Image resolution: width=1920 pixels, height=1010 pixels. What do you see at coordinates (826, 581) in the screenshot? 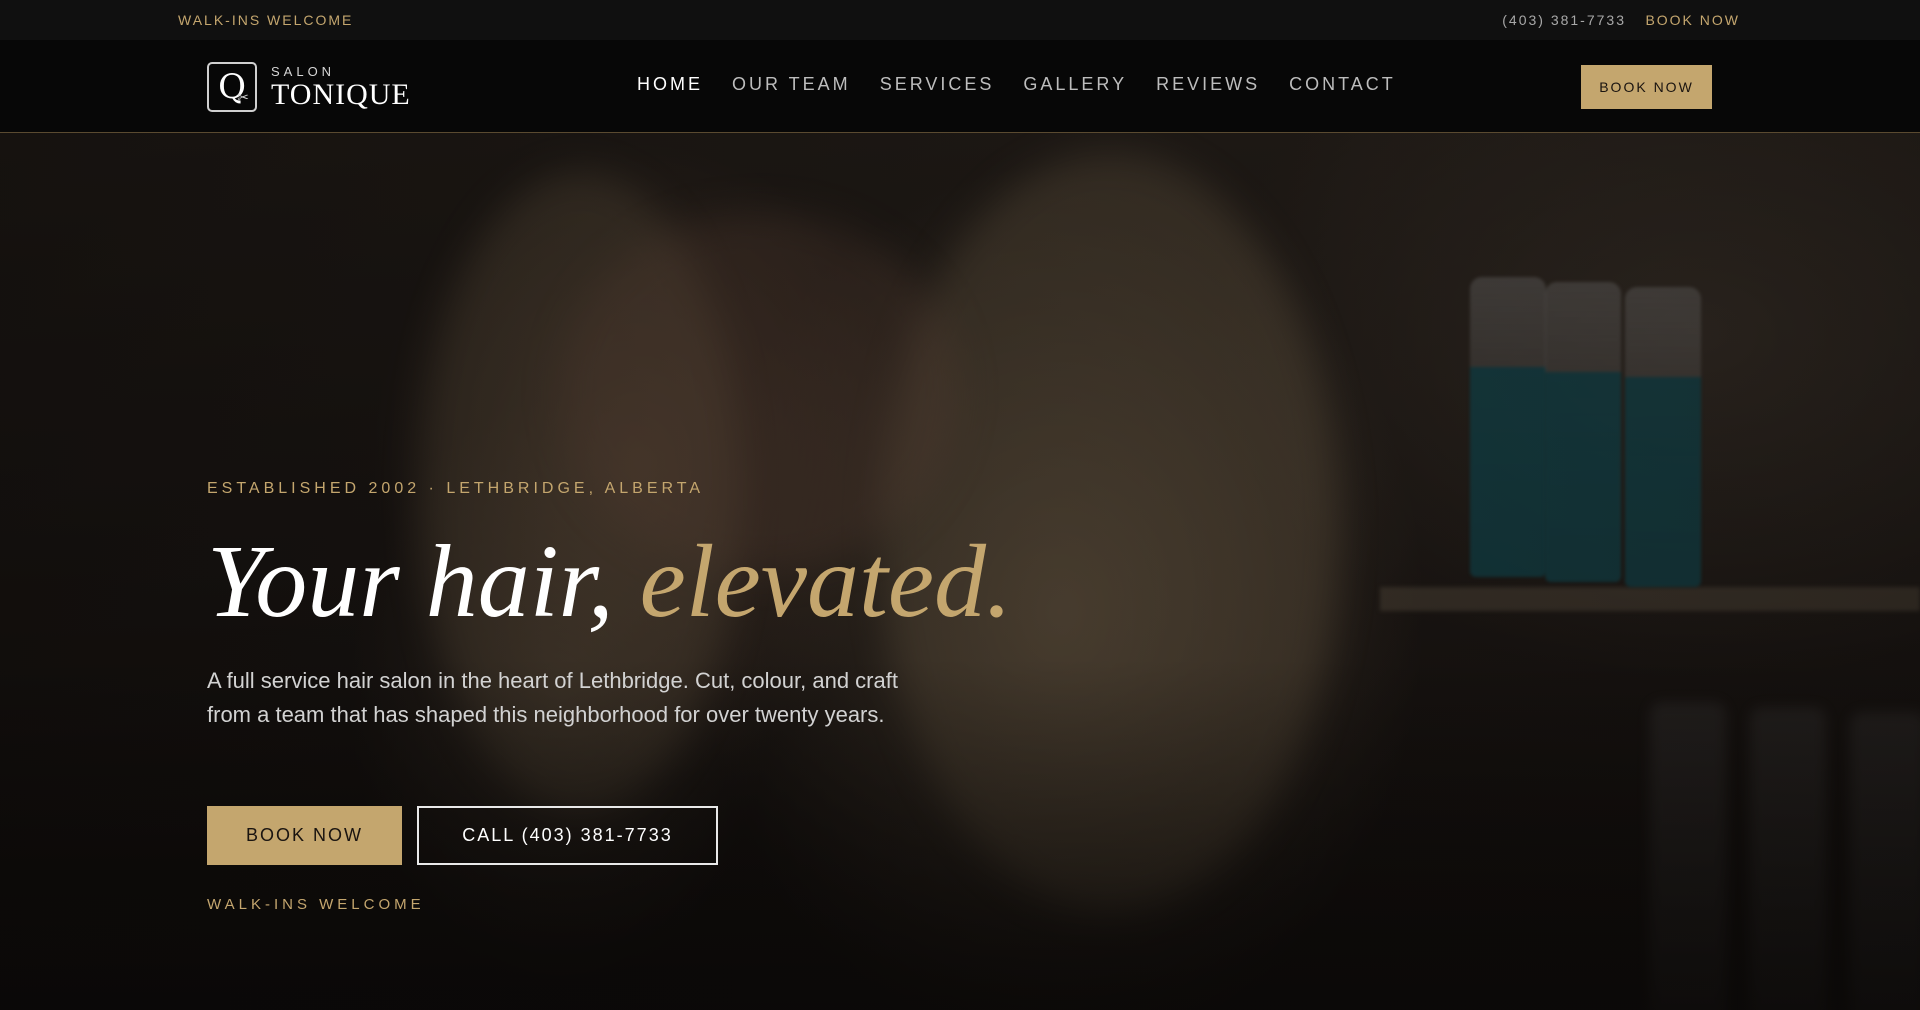
I see `headline-accent: elevated.` at bounding box center [826, 581].